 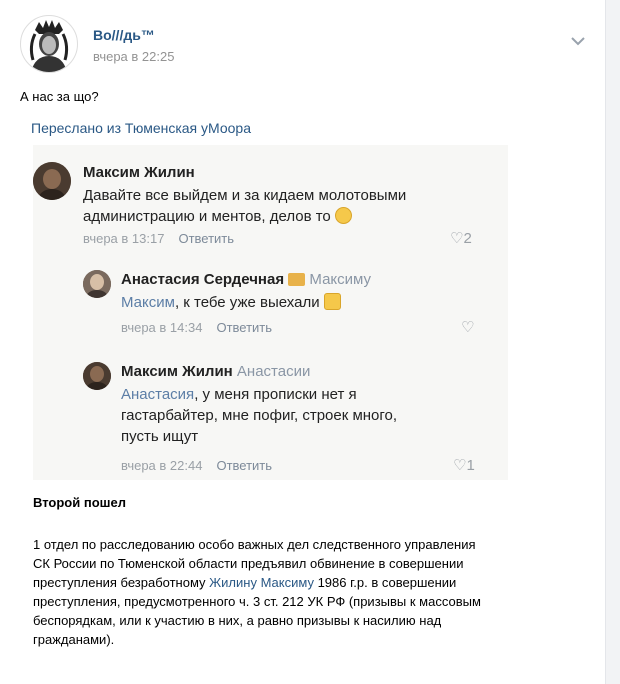 What do you see at coordinates (141, 128) in the screenshot?
I see `forwarded-from-link: Переслано из Тюменская уМоора` at bounding box center [141, 128].